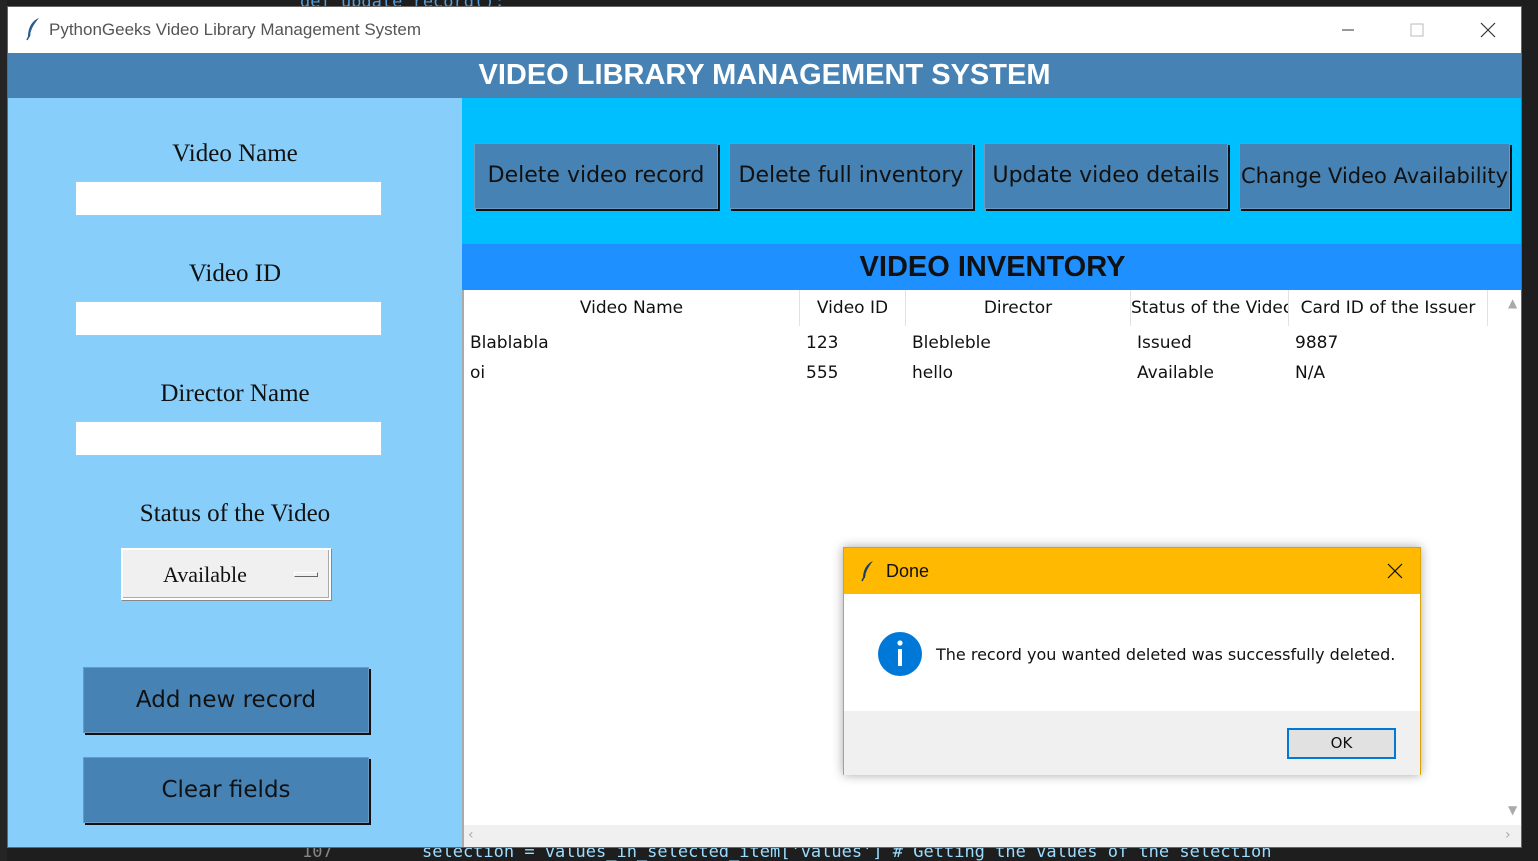  What do you see at coordinates (1341, 743) in the screenshot?
I see `ok-button: OK` at bounding box center [1341, 743].